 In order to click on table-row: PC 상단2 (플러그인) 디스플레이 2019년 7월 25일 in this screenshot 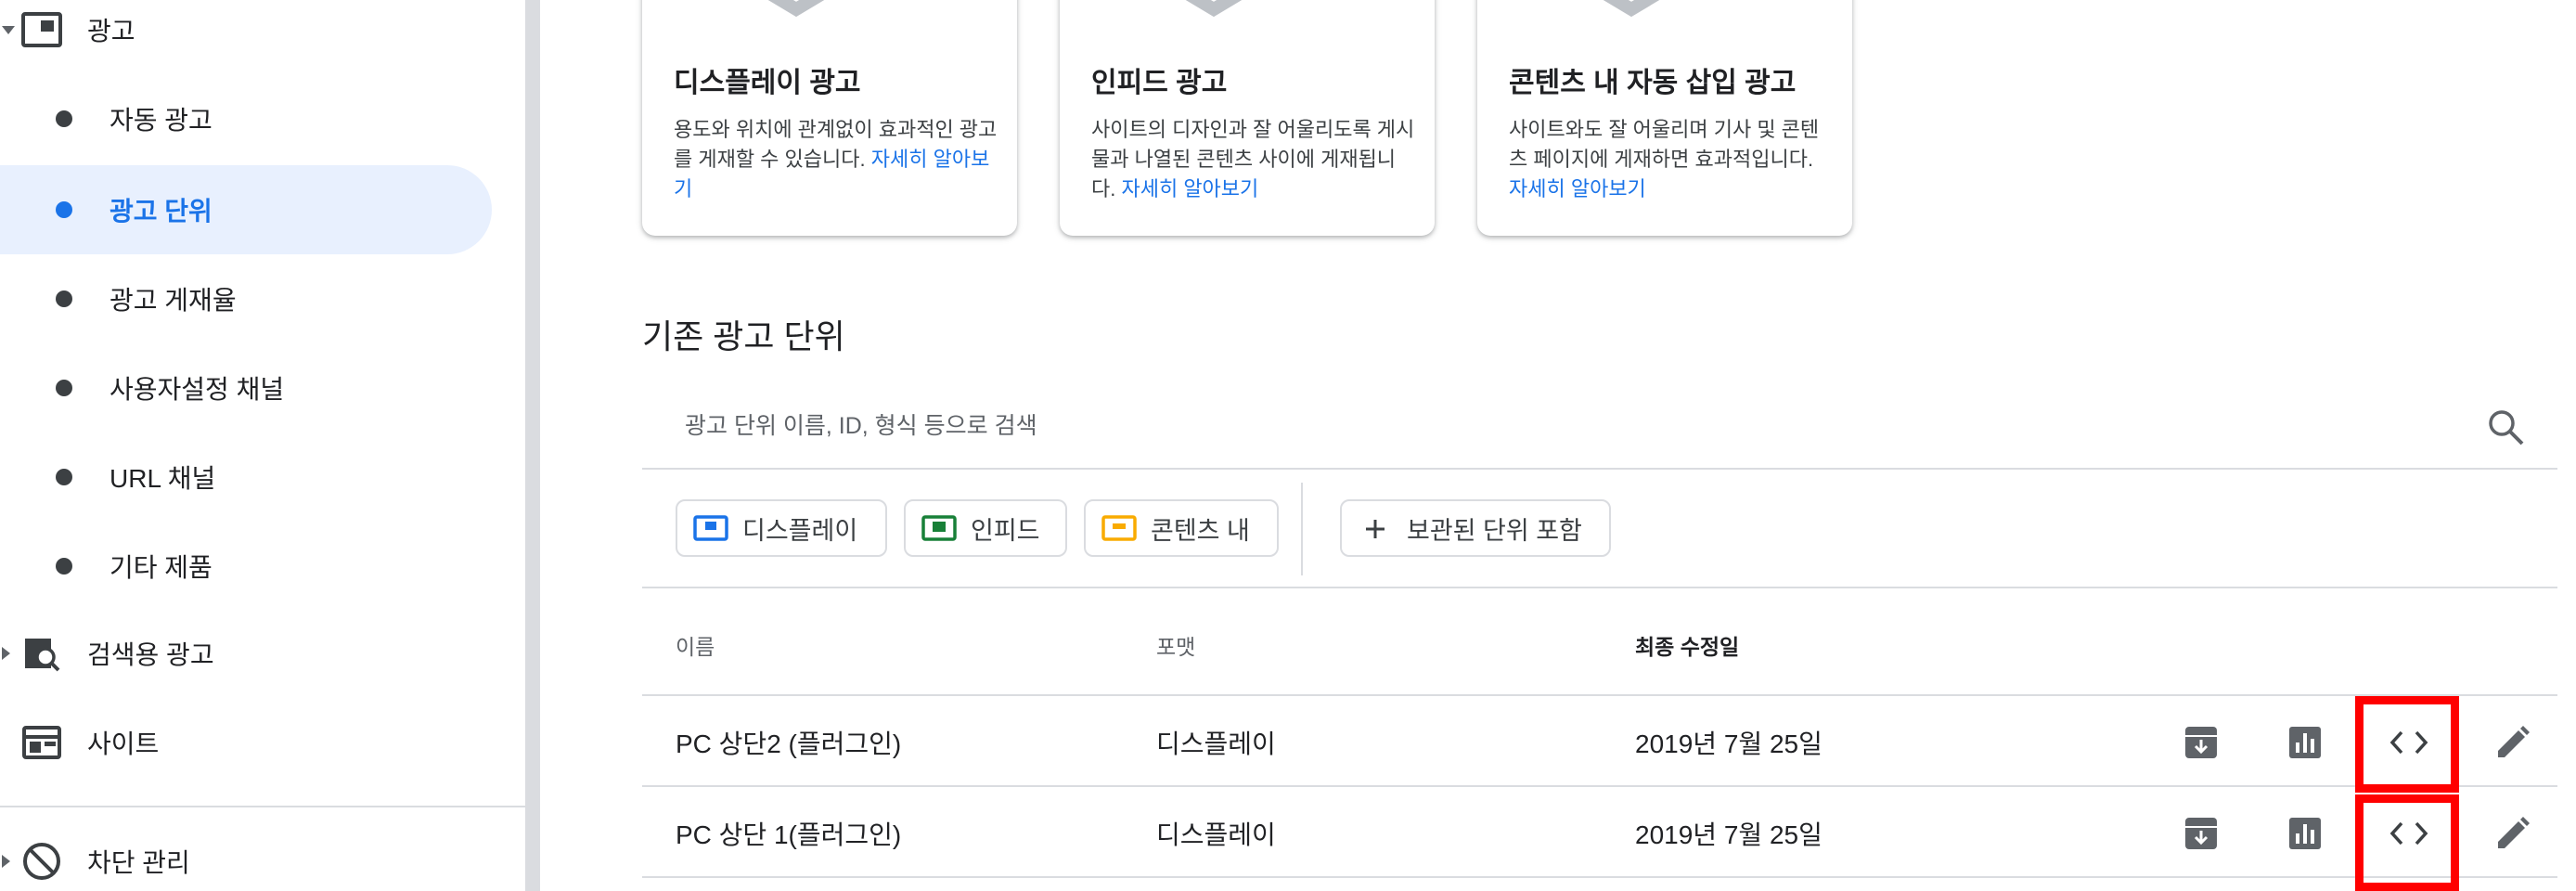, I will do `click(1599, 741)`.